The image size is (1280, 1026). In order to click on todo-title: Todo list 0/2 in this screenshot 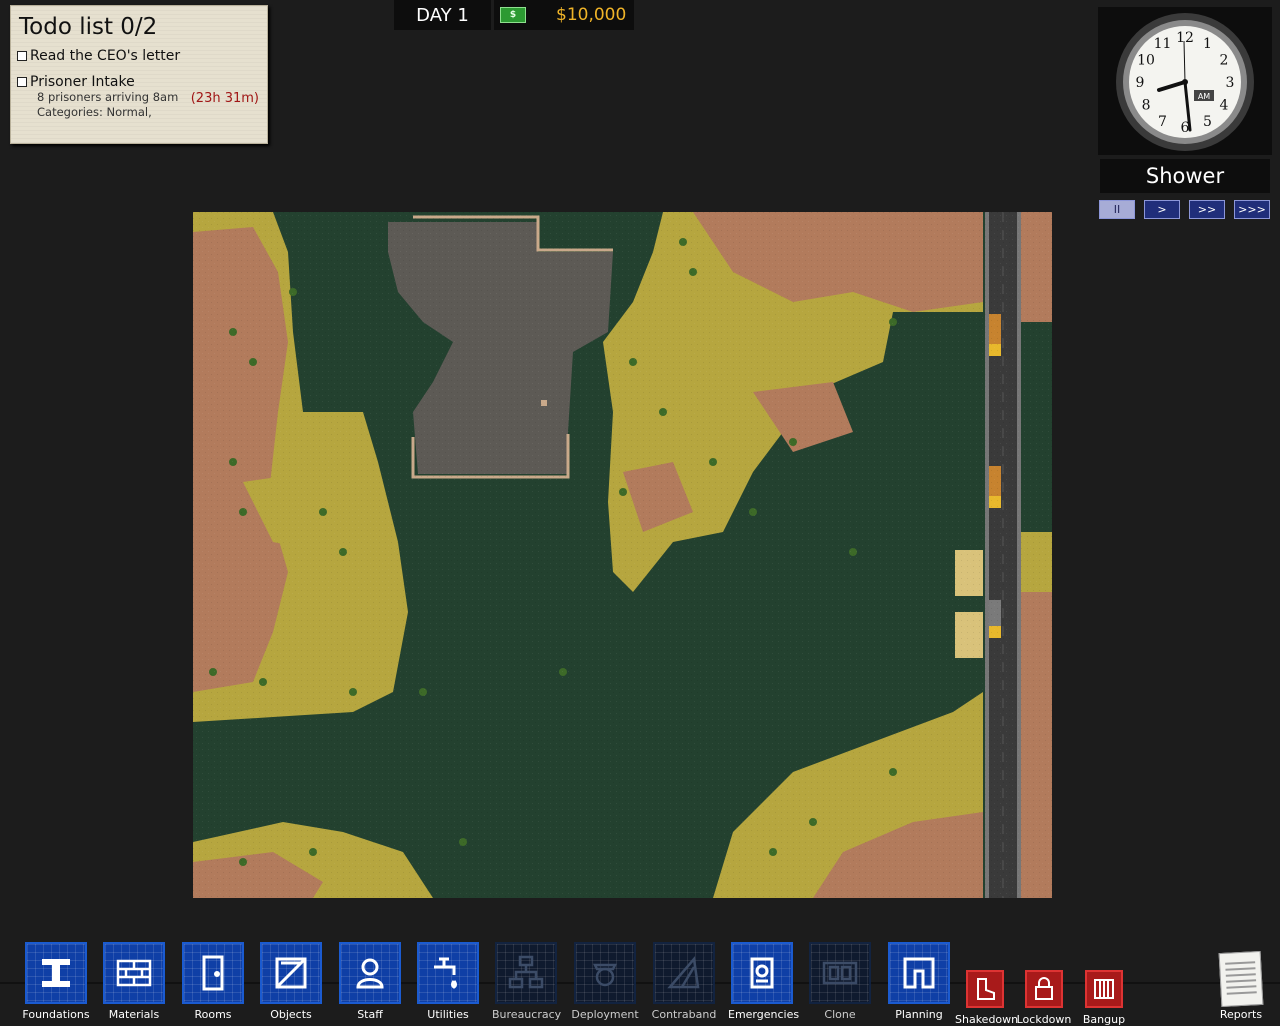, I will do `click(88, 27)`.